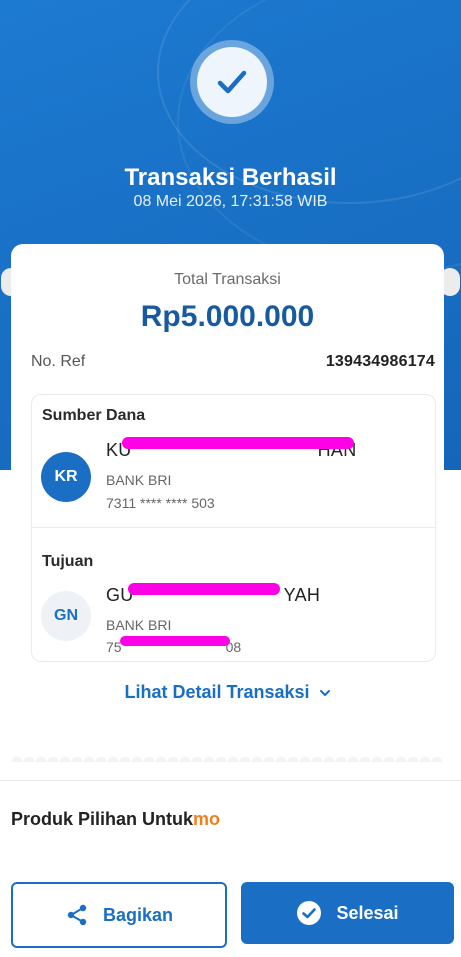 The height and width of the screenshot is (957, 461). Describe the element at coordinates (139, 480) in the screenshot. I see `source-bank: BANK BRI` at that location.